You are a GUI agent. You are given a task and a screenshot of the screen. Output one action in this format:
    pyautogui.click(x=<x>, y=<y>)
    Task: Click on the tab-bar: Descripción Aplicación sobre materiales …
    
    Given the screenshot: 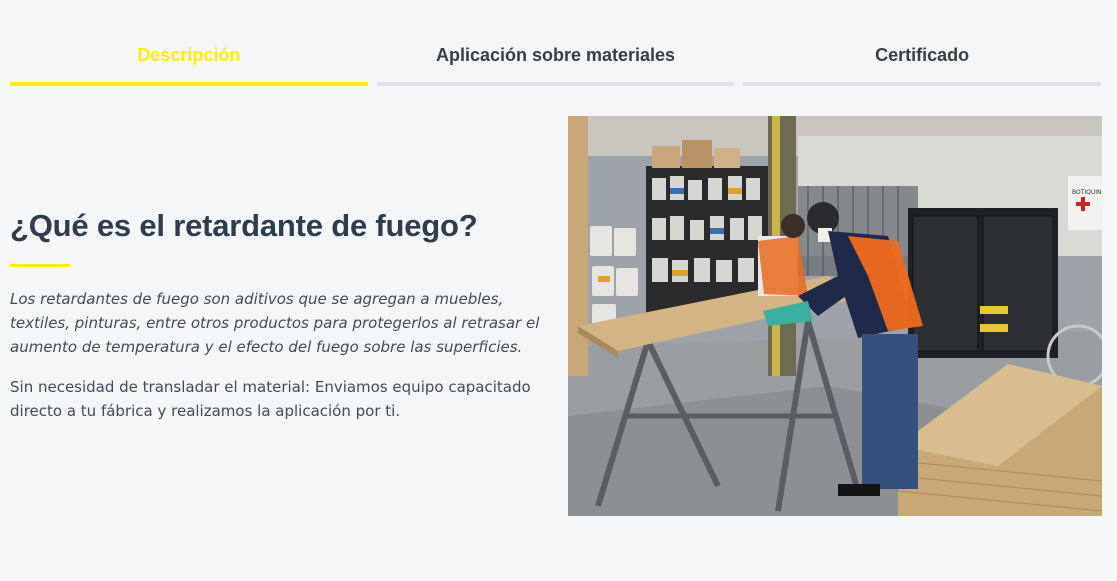 What is the action you would take?
    pyautogui.click(x=555, y=43)
    